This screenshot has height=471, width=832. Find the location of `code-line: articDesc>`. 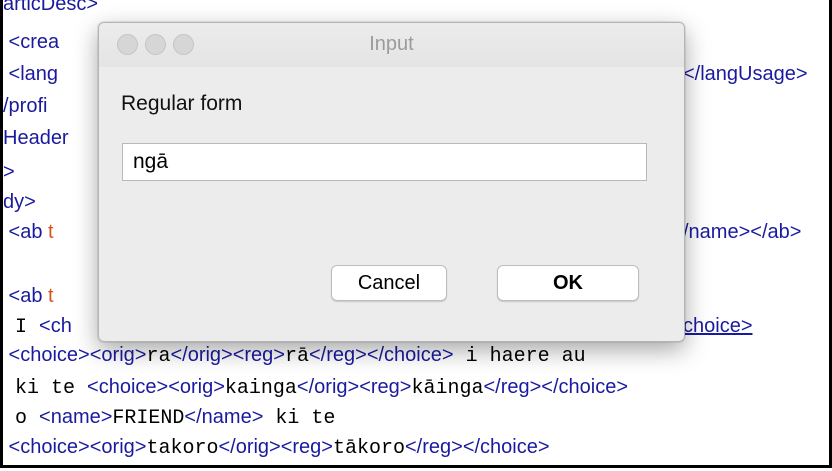

code-line: articDesc> is located at coordinates (50, 9).